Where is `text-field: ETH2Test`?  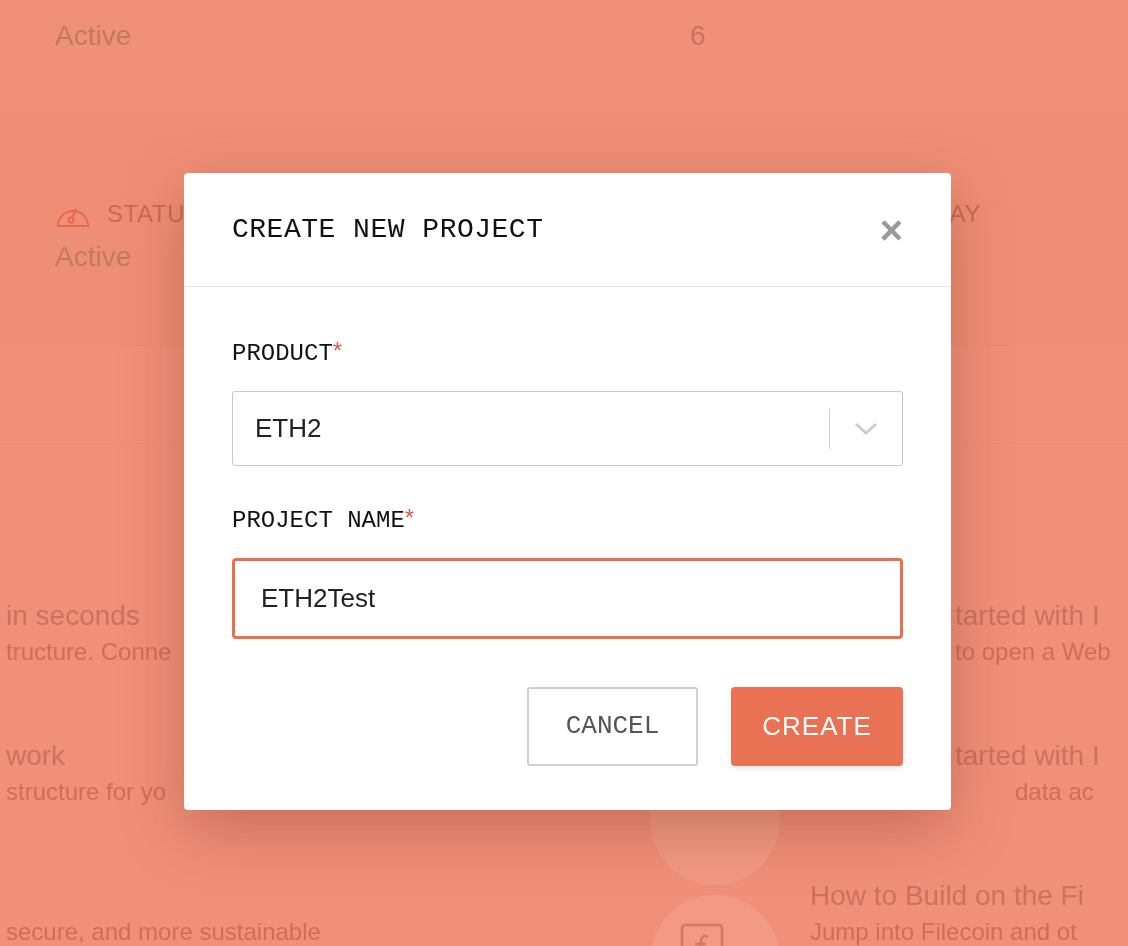
text-field: ETH2Test is located at coordinates (567, 598).